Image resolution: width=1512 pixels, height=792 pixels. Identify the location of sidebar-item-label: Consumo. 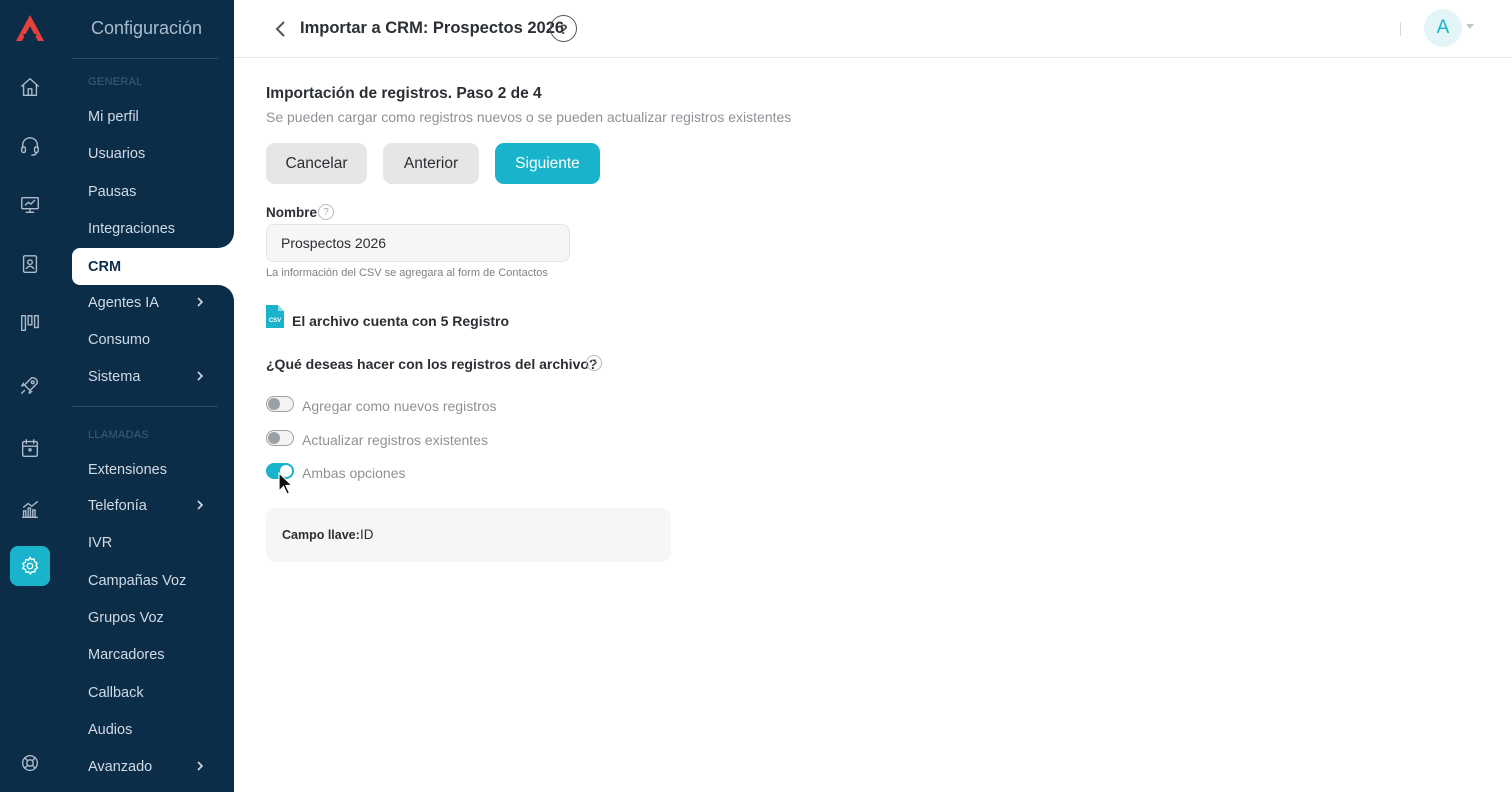
(119, 339).